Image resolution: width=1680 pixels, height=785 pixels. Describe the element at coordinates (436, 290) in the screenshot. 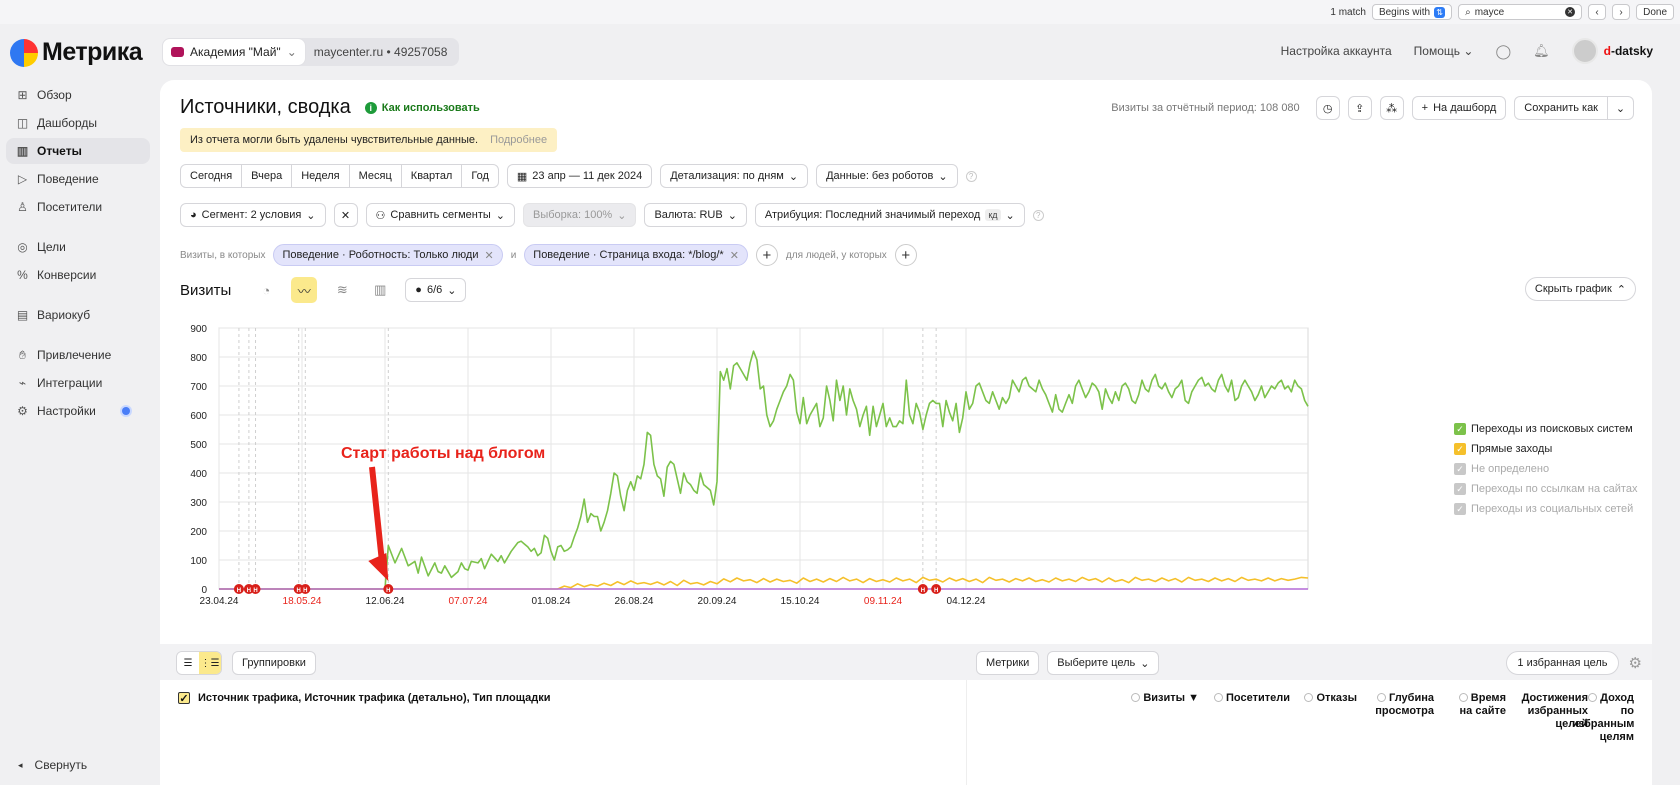

I see `series-count-dropdown: ● 6/6 ⌄` at that location.